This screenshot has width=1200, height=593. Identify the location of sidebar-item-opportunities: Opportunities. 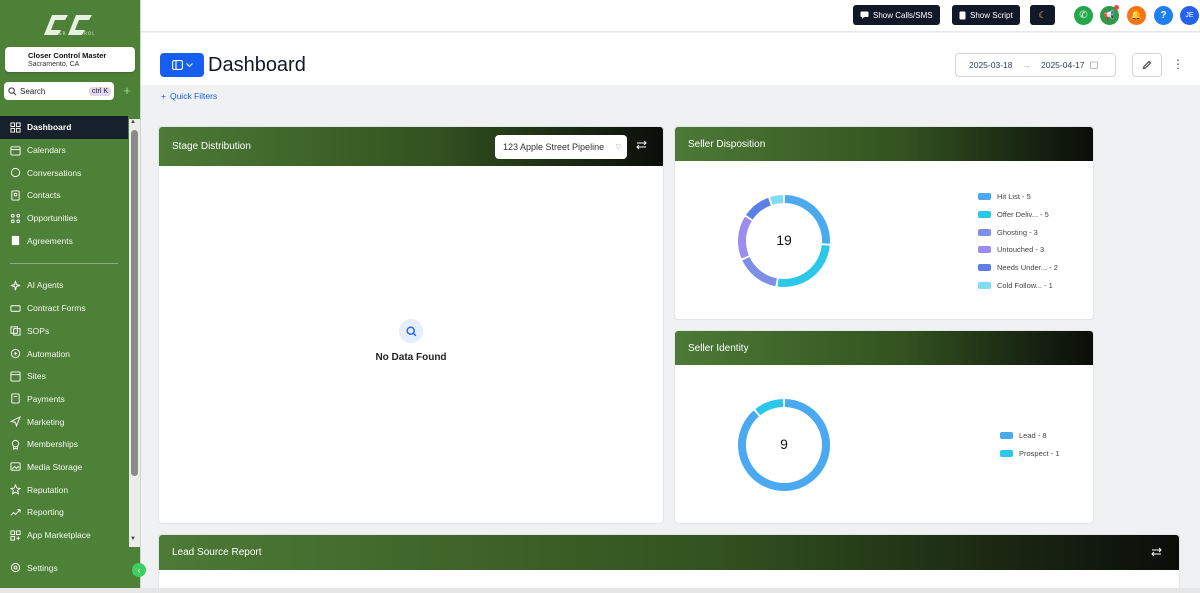
(64, 218).